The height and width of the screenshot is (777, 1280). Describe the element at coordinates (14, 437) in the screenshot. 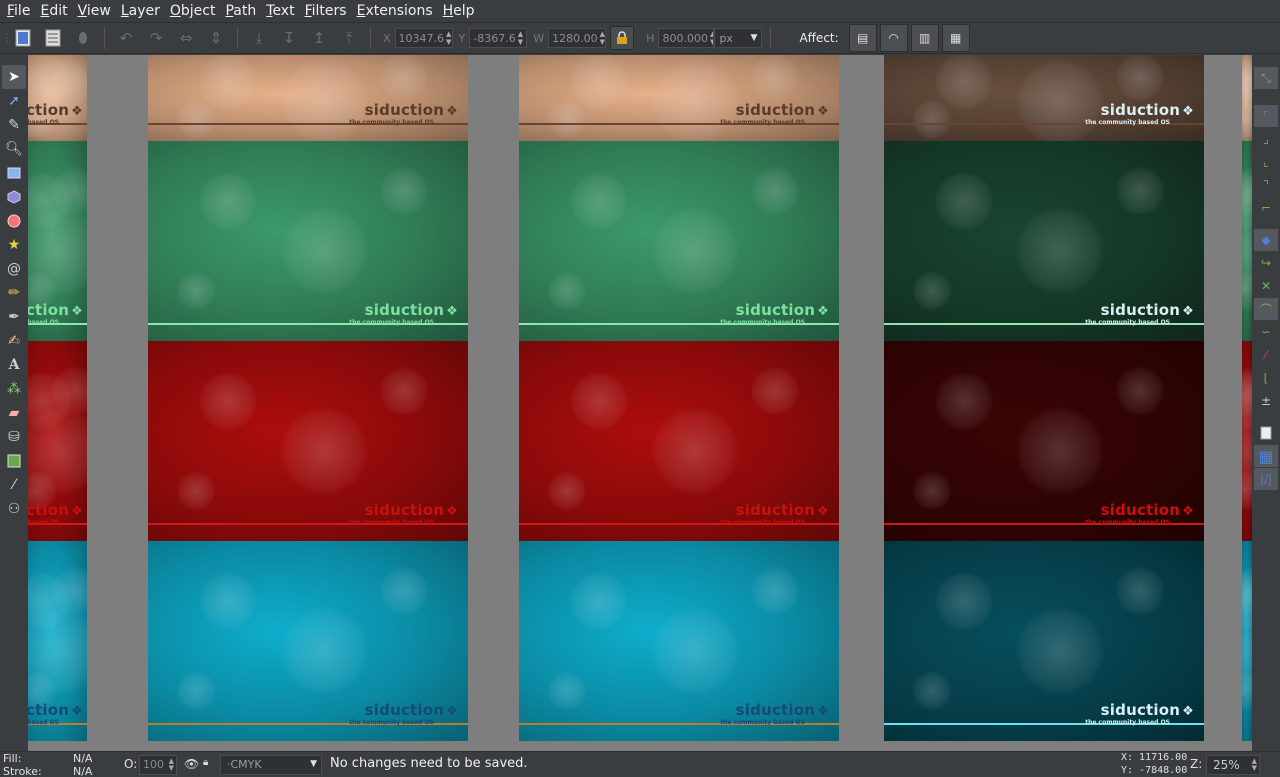

I see `paint-bucket-tool: ⛁` at that location.